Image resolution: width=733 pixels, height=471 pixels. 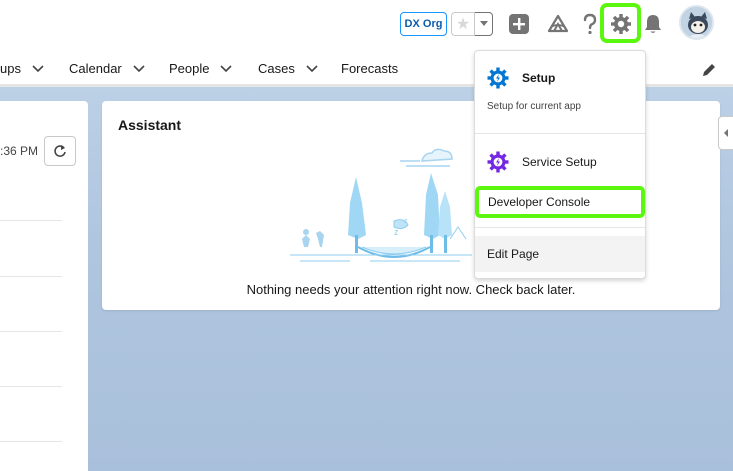 I want to click on nav-item-label: Cases, so click(x=276, y=68).